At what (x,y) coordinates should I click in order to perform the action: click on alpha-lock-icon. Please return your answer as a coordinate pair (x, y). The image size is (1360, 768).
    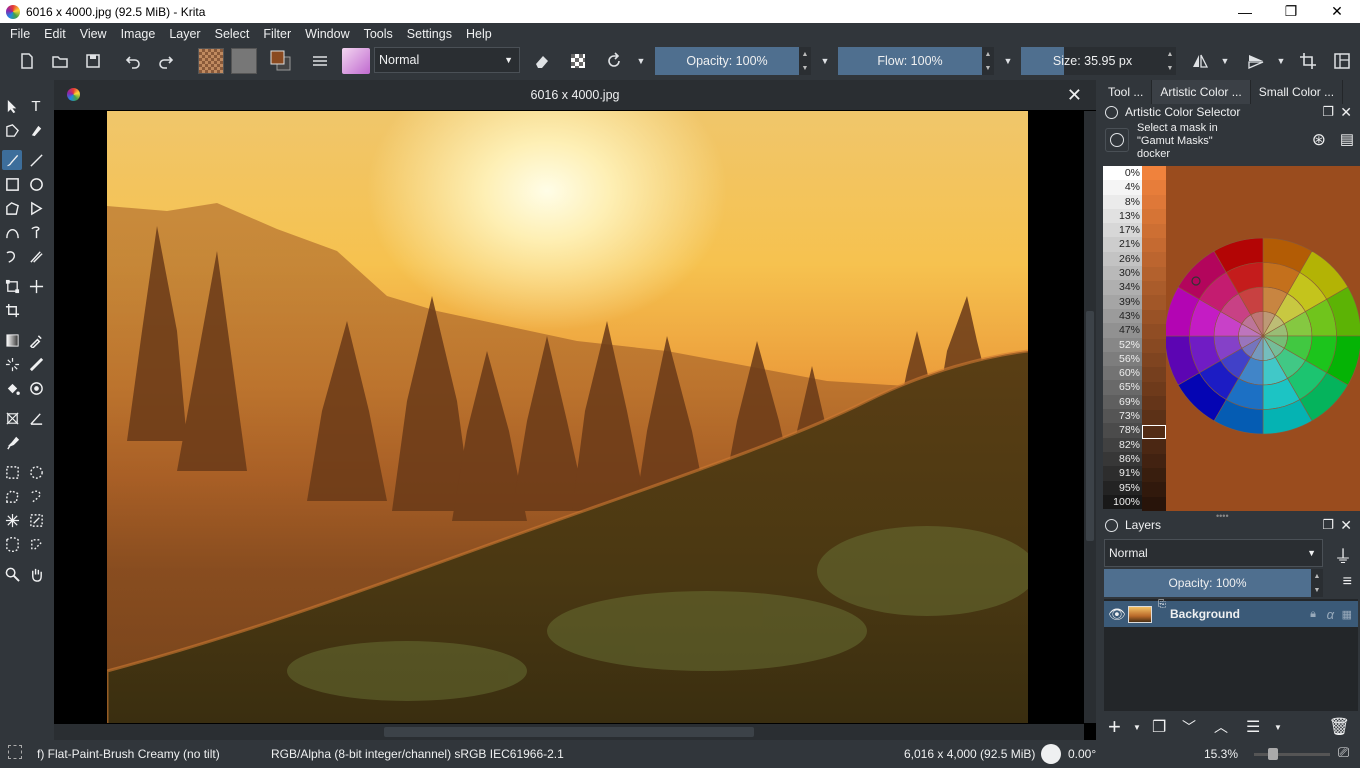
    Looking at the image, I should click on (578, 61).